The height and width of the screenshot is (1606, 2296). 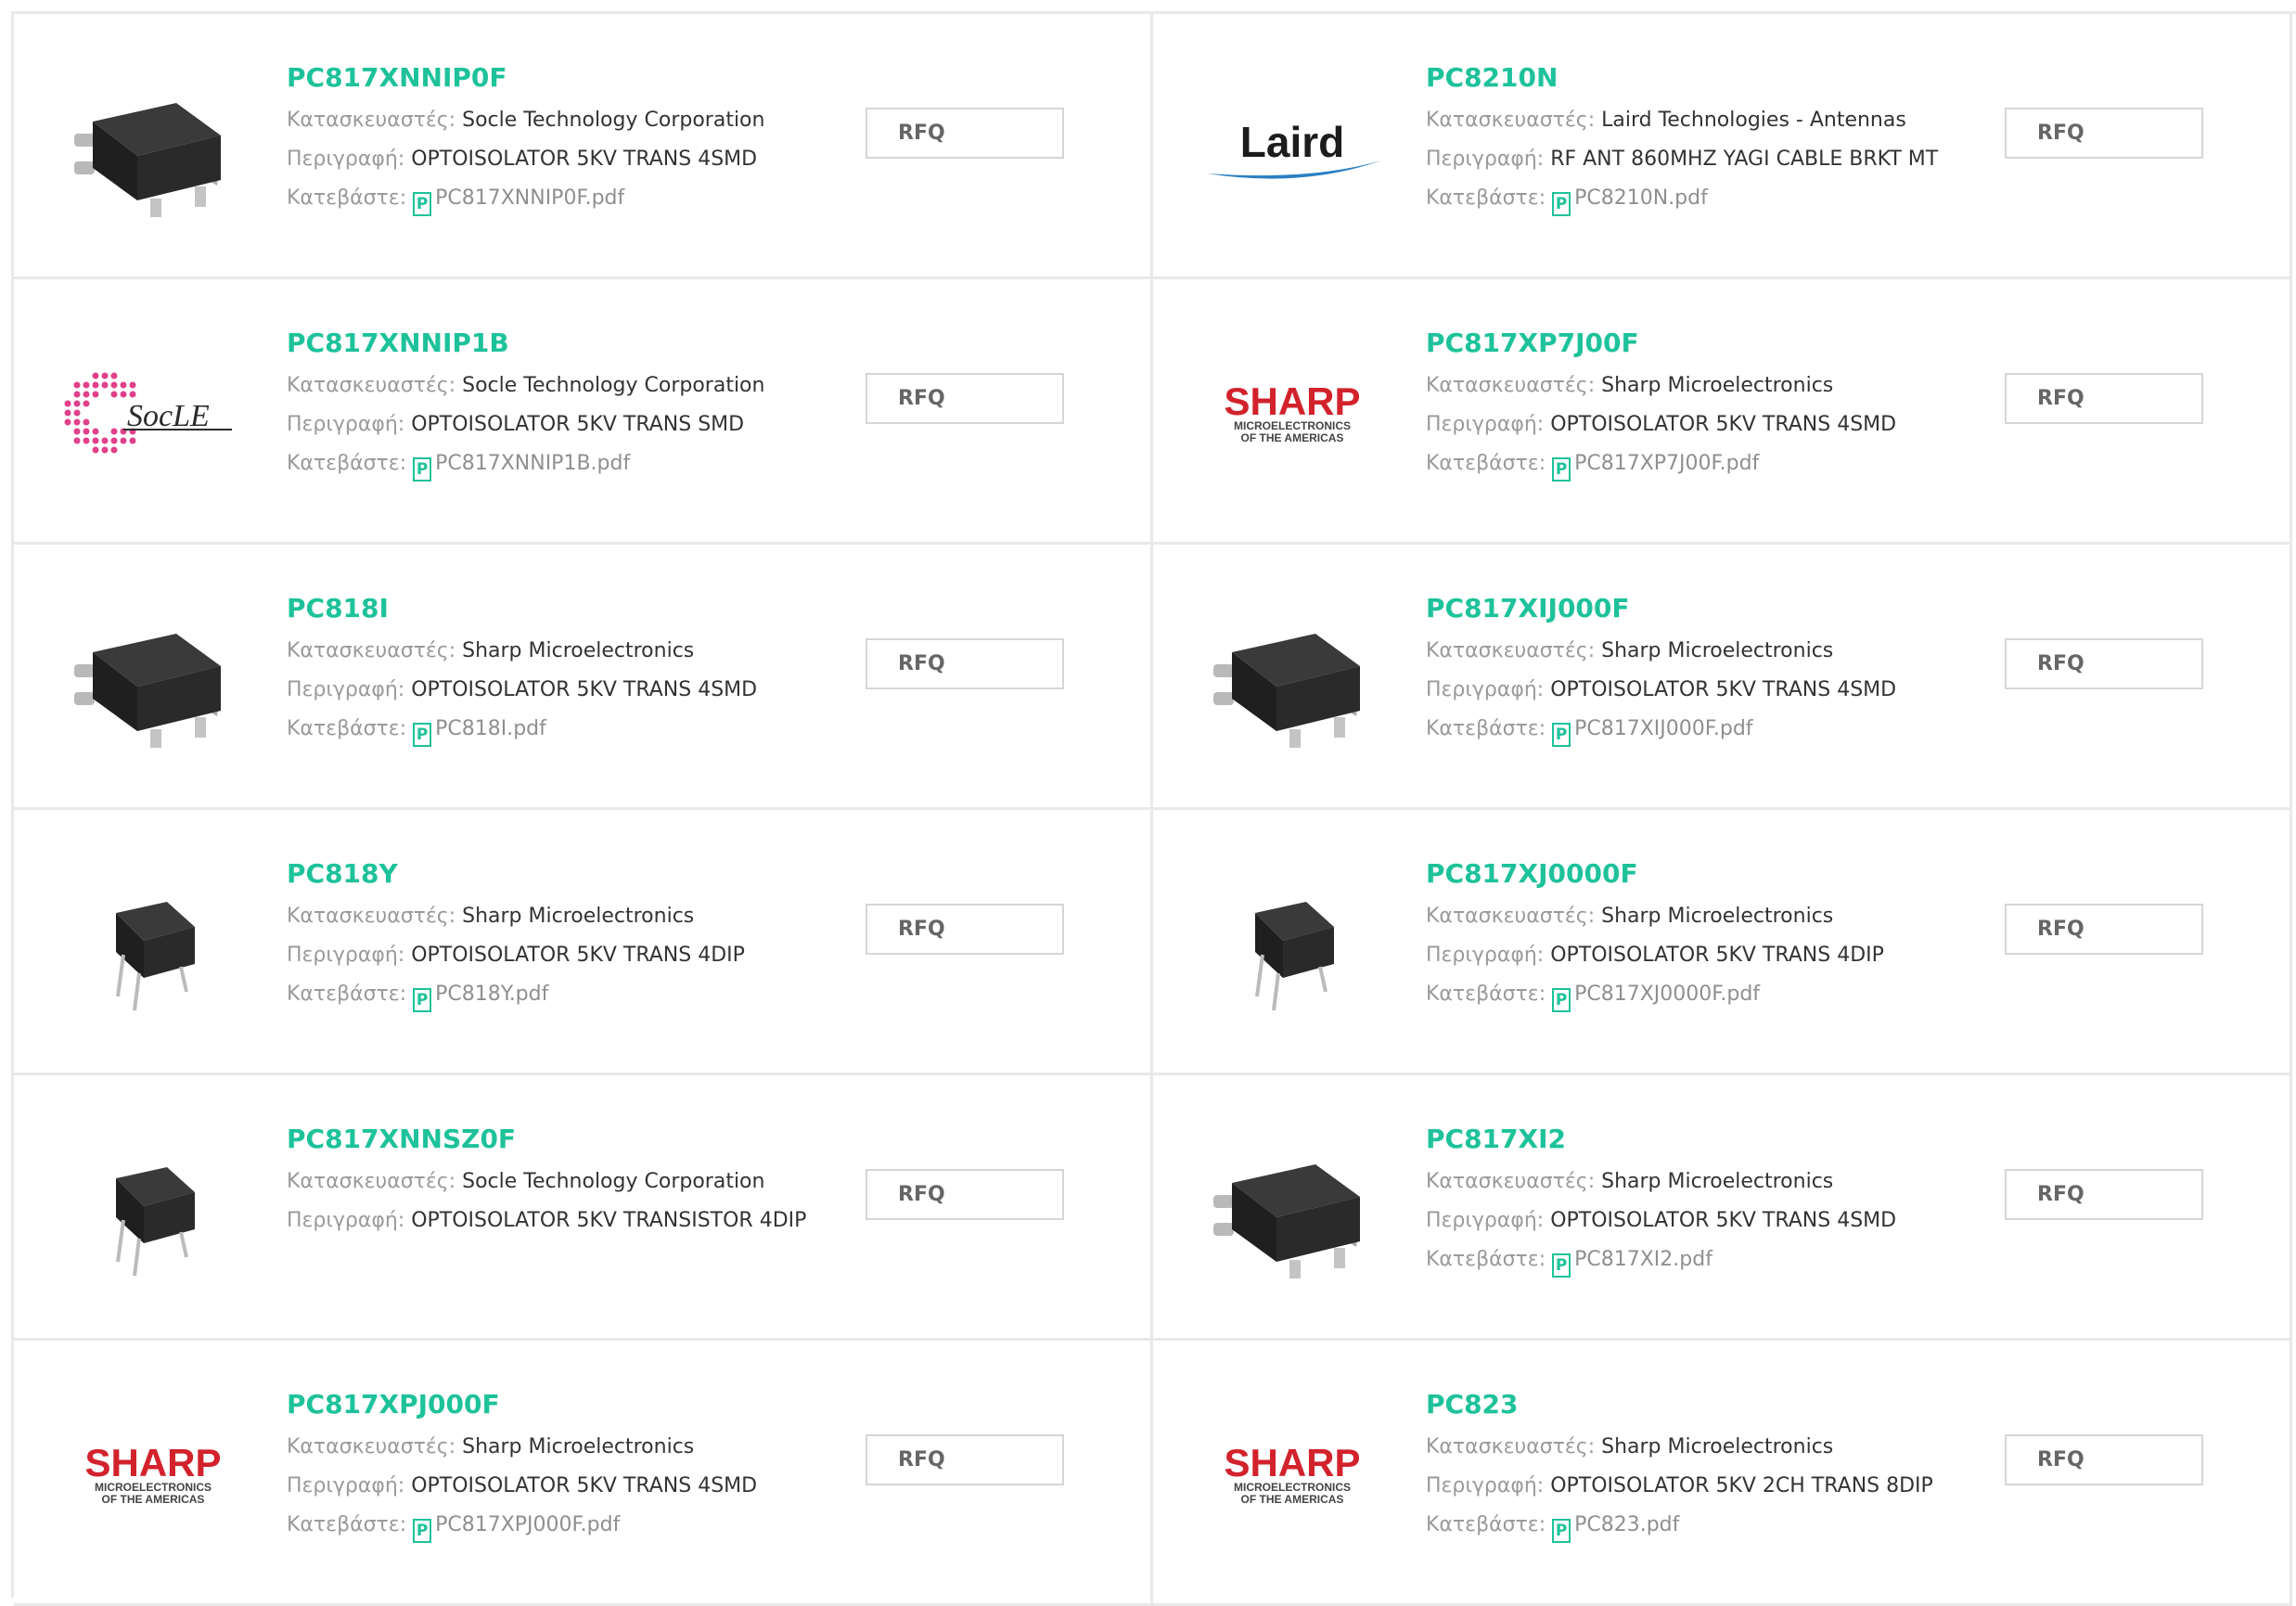 I want to click on datasheet-filename: PC817XI2.pdf, so click(x=1643, y=1259).